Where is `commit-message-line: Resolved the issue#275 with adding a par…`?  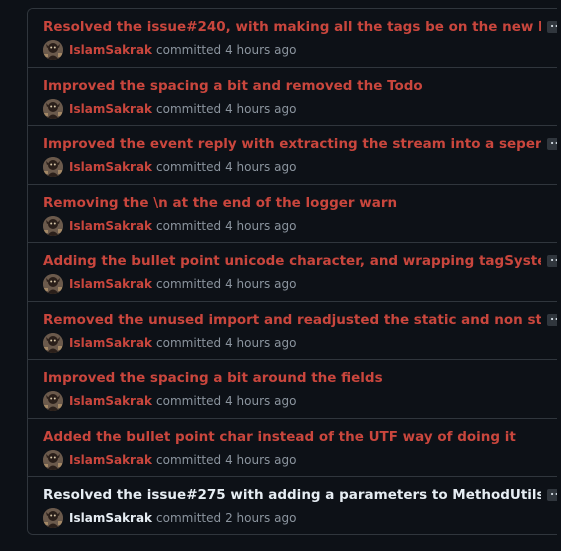 commit-message-line: Resolved the issue#275 with adding a par… is located at coordinates (302, 495).